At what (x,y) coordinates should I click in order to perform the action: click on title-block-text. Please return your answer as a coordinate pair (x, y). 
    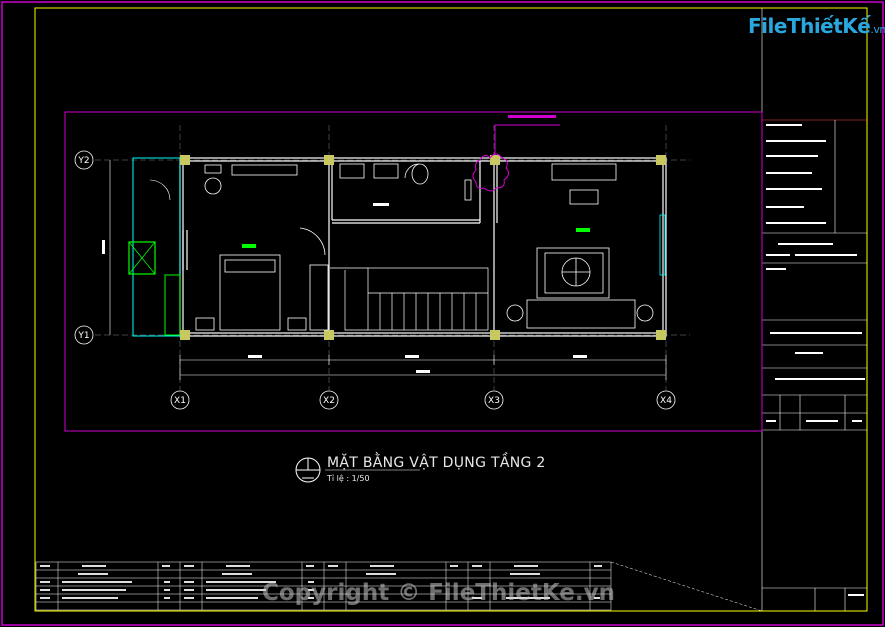
    Looking at the image, I should click on (815, 360).